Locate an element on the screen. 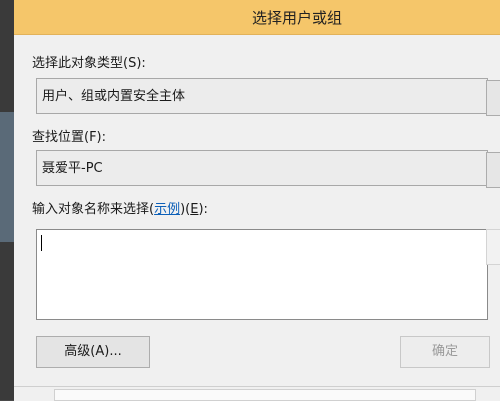  background-window-bottom is located at coordinates (257, 393).